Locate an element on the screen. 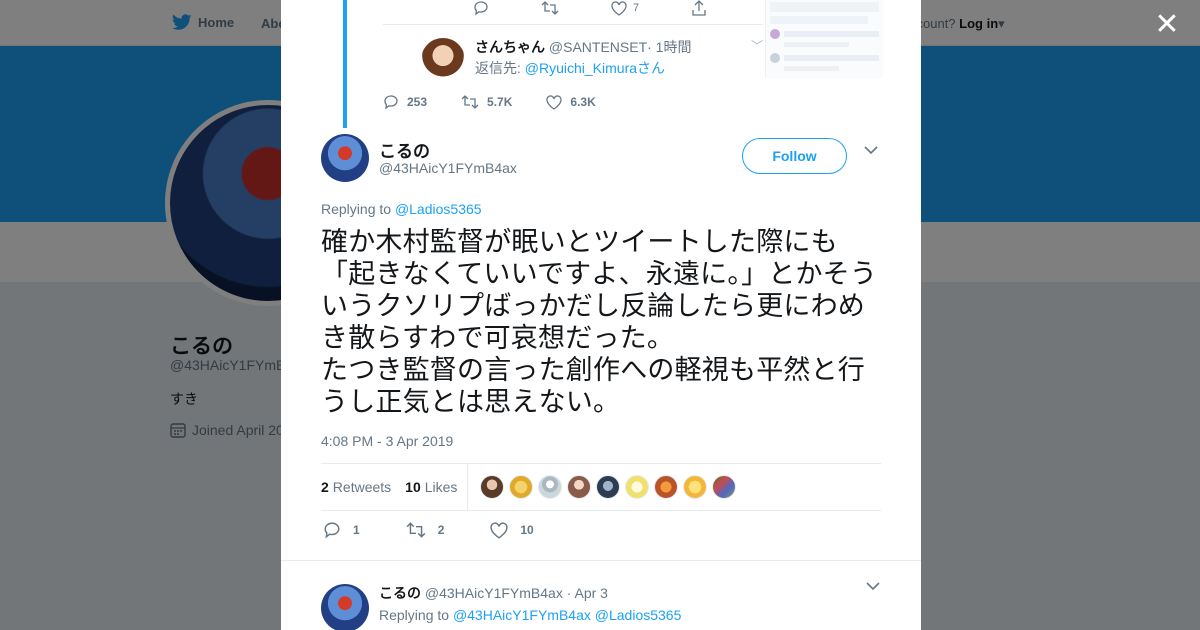  author-avatar is located at coordinates (345, 158).